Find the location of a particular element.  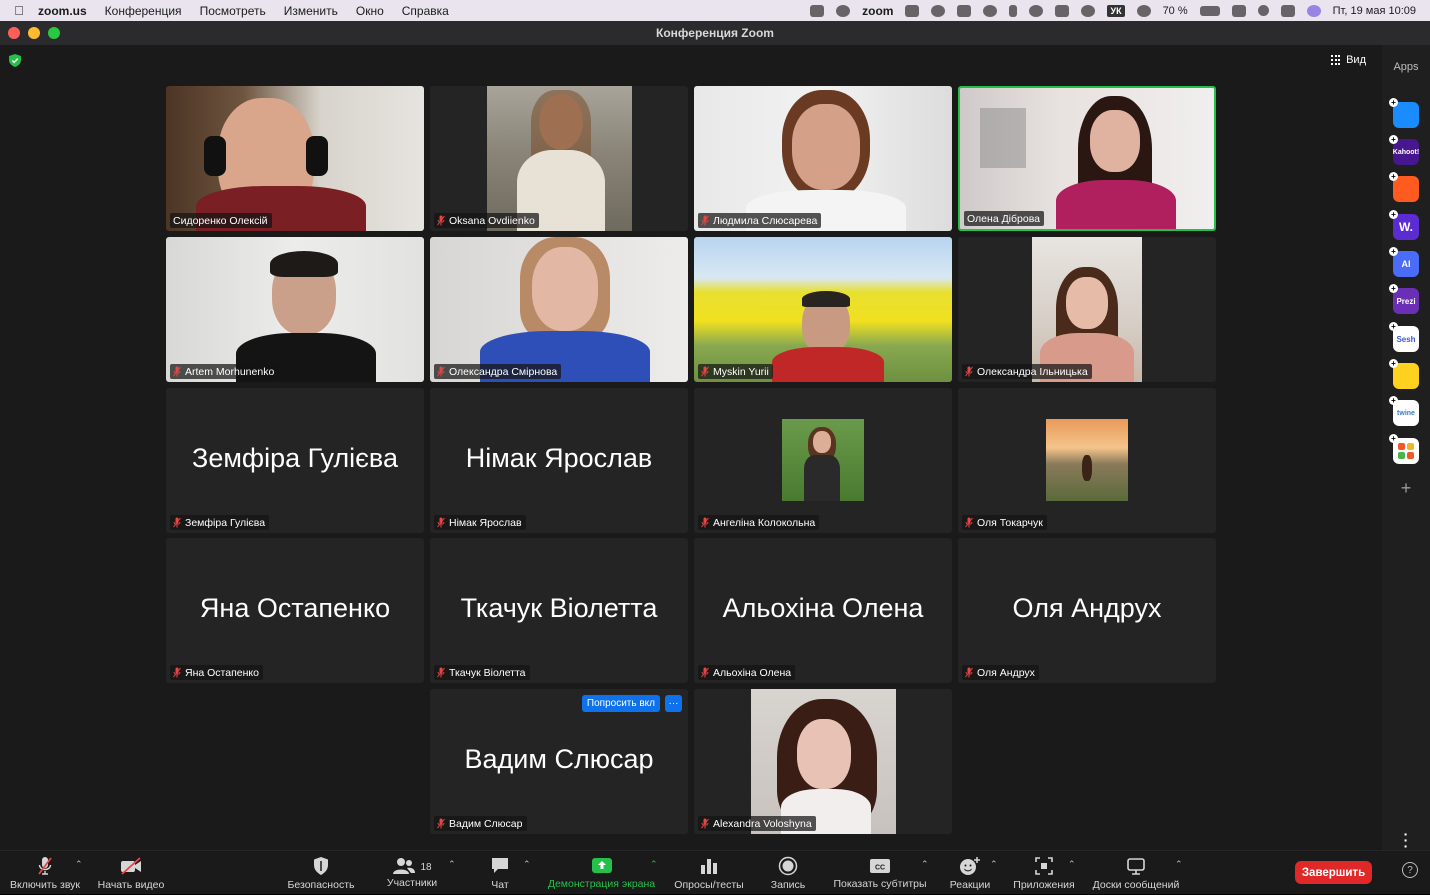

participant-tile: Олександра Смірнова is located at coordinates (559, 309).